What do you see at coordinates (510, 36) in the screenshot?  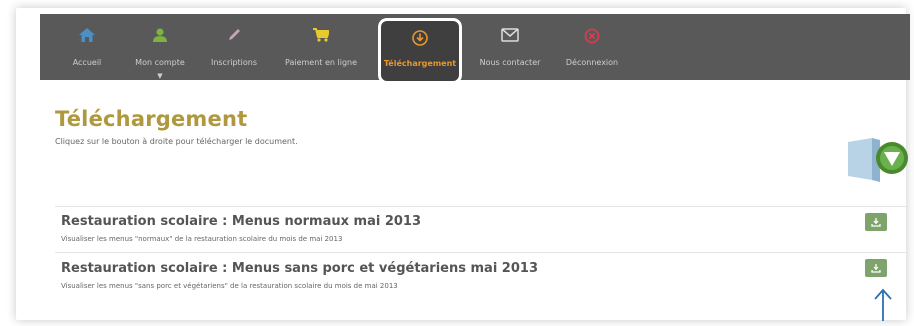 I see `mail-icon` at bounding box center [510, 36].